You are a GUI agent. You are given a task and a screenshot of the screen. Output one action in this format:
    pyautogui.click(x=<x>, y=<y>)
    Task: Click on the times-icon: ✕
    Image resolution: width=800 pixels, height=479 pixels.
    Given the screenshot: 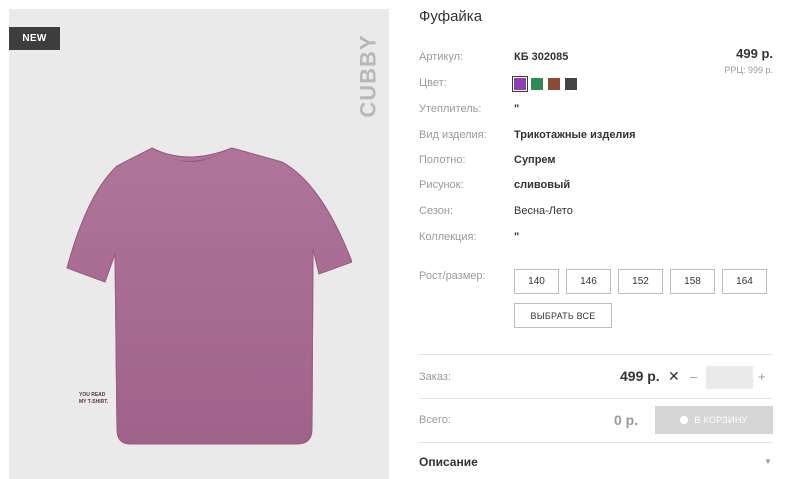 What is the action you would take?
    pyautogui.click(x=674, y=376)
    